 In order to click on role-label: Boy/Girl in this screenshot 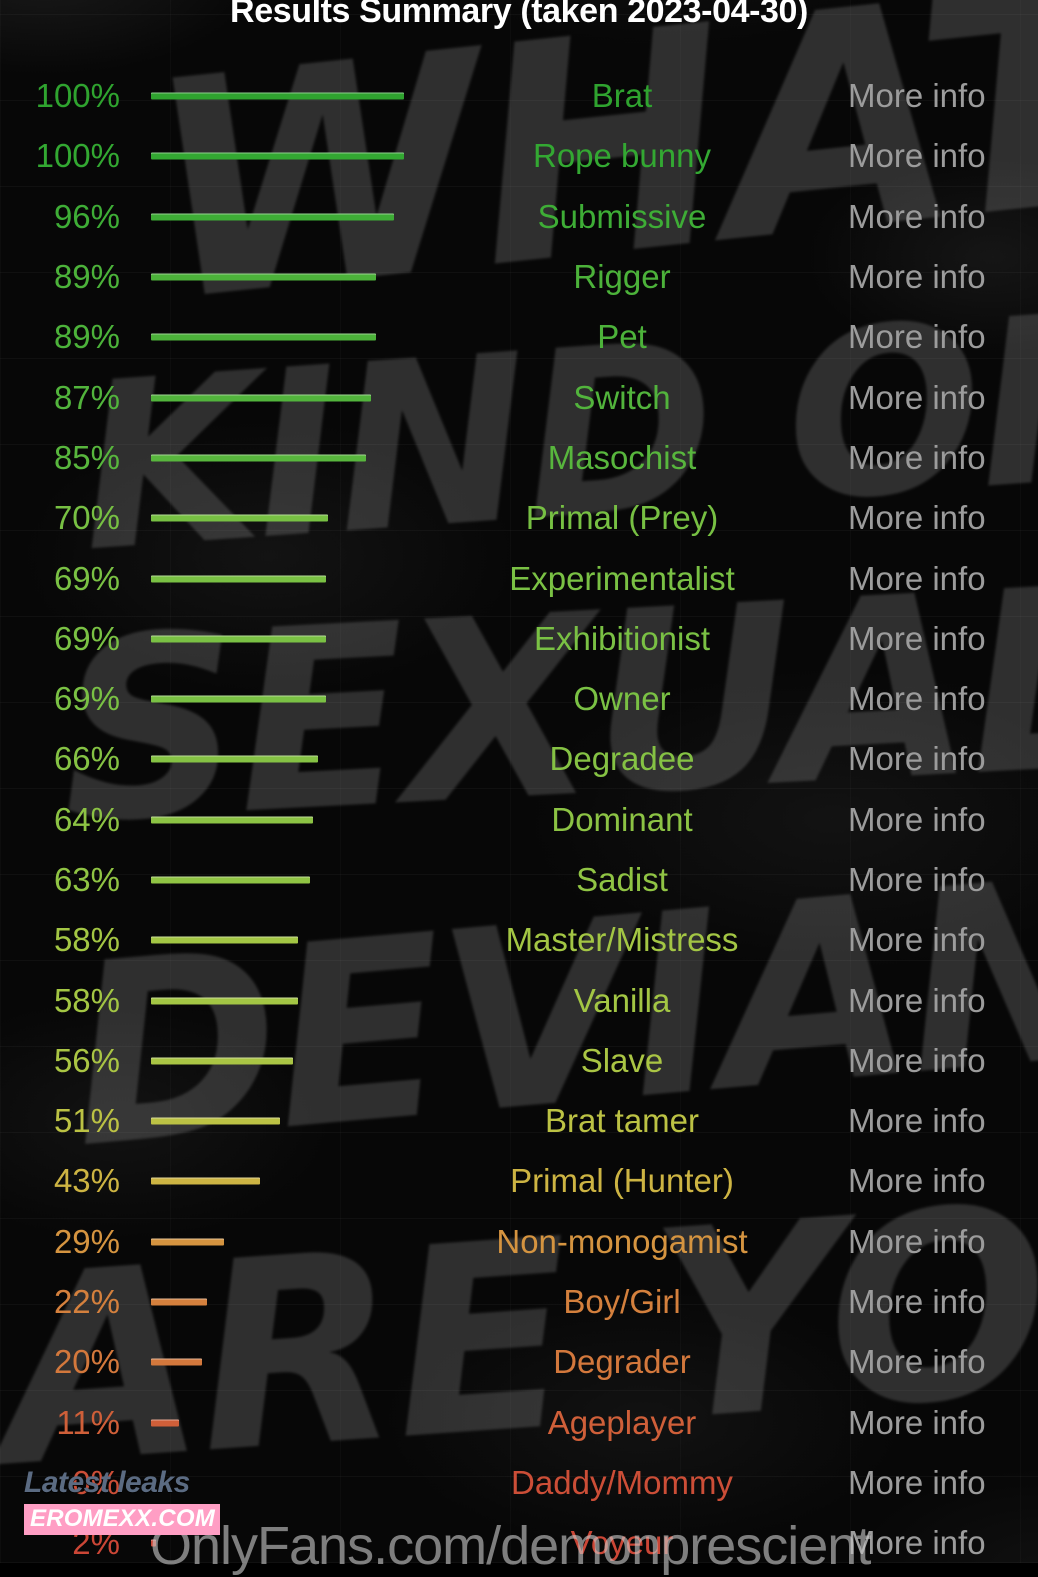, I will do `click(622, 1302)`.